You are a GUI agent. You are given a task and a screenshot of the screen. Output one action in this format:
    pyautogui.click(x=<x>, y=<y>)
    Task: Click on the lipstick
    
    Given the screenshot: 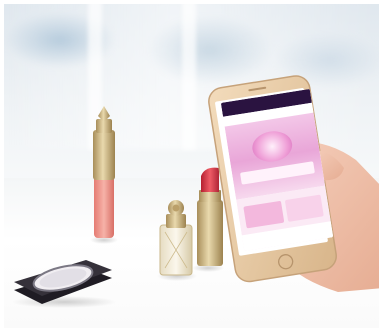 What is the action you would take?
    pyautogui.click(x=208, y=219)
    